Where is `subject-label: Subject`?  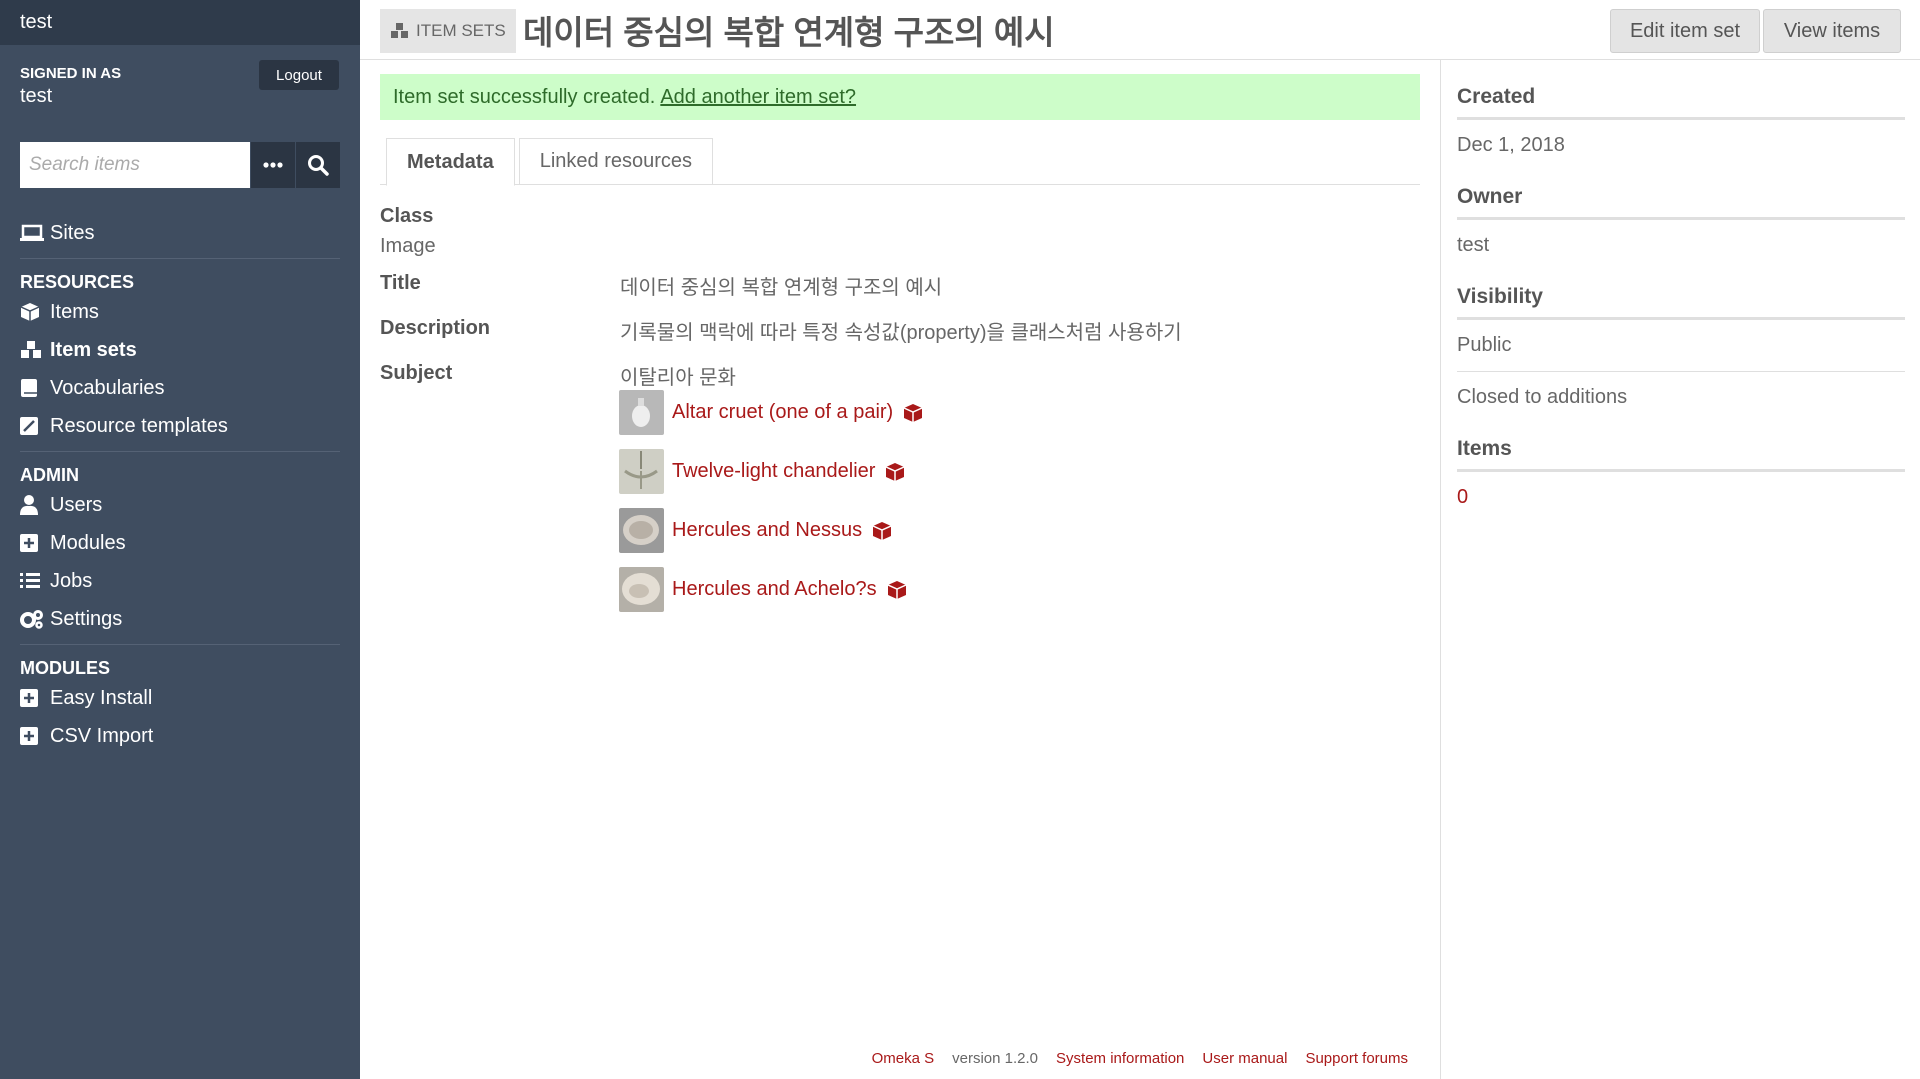 subject-label: Subject is located at coordinates (416, 373).